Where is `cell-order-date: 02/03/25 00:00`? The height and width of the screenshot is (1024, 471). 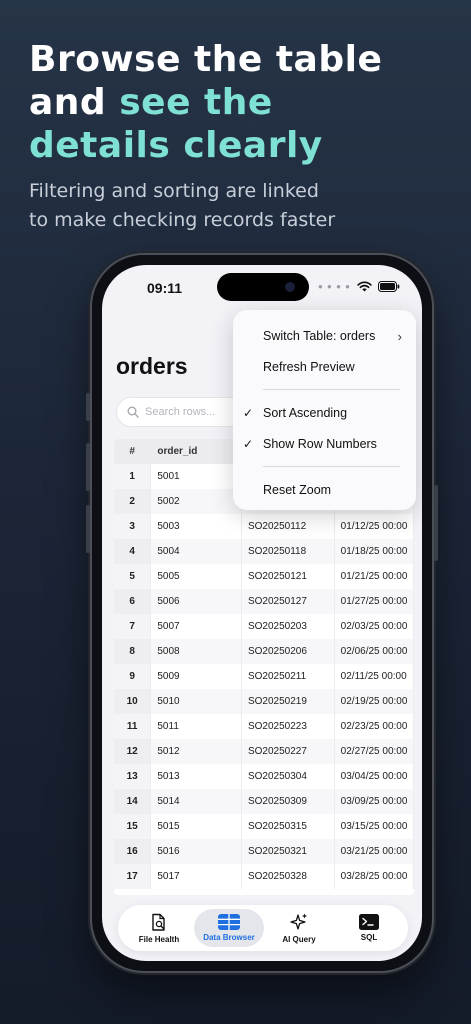 cell-order-date: 02/03/25 00:00 is located at coordinates (374, 626).